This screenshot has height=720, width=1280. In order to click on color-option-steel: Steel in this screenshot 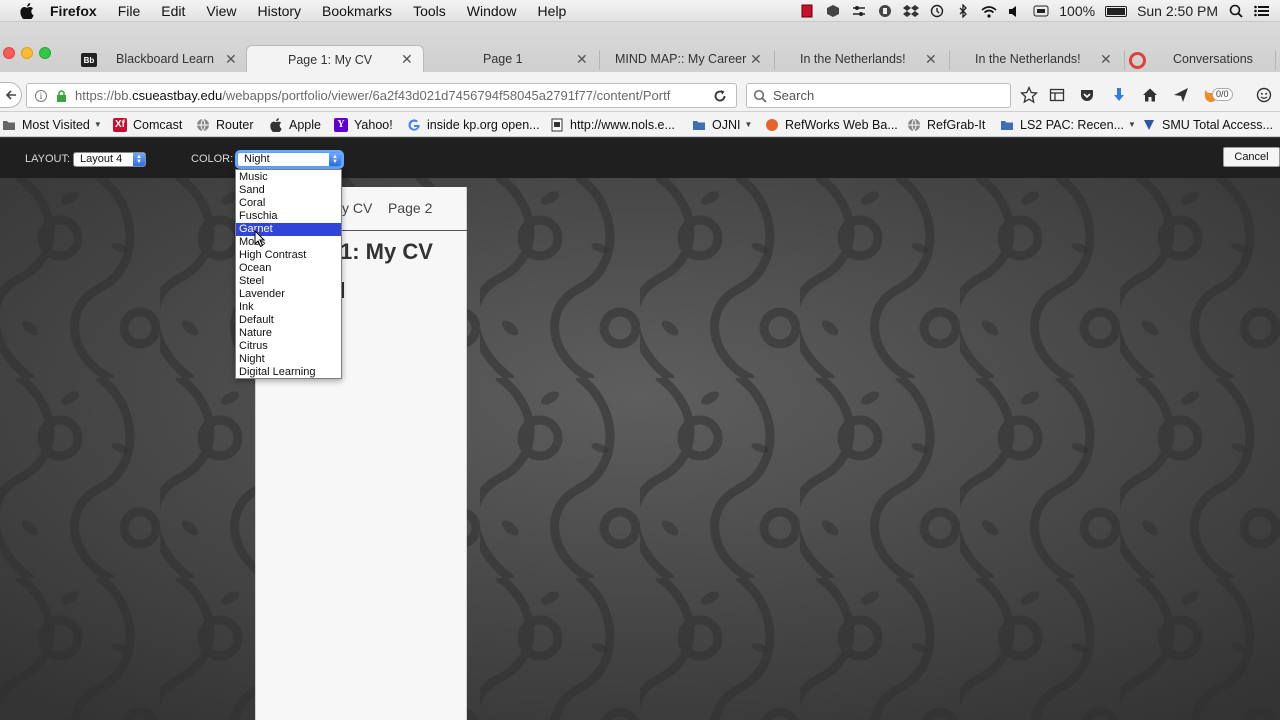, I will do `click(288, 281)`.